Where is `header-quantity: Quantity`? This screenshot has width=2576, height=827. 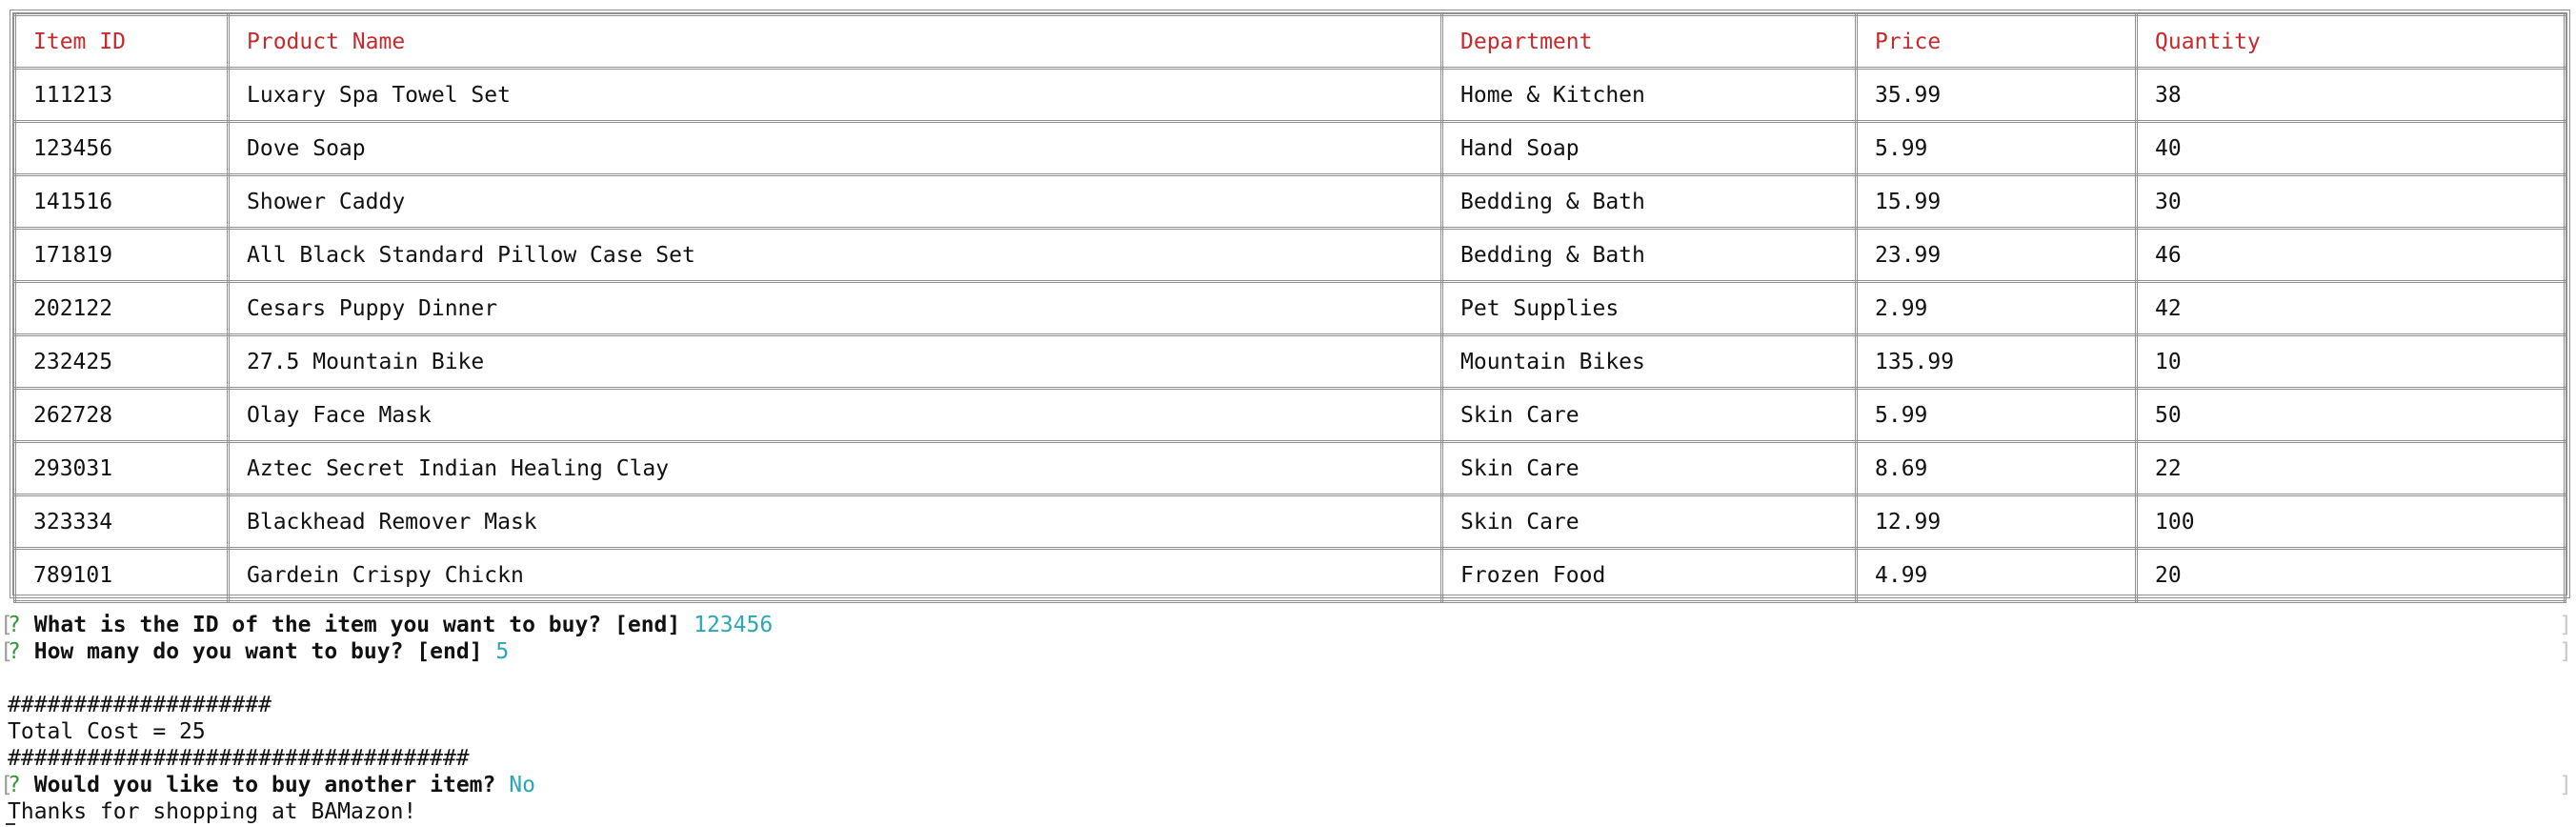
header-quantity: Quantity is located at coordinates (2350, 41).